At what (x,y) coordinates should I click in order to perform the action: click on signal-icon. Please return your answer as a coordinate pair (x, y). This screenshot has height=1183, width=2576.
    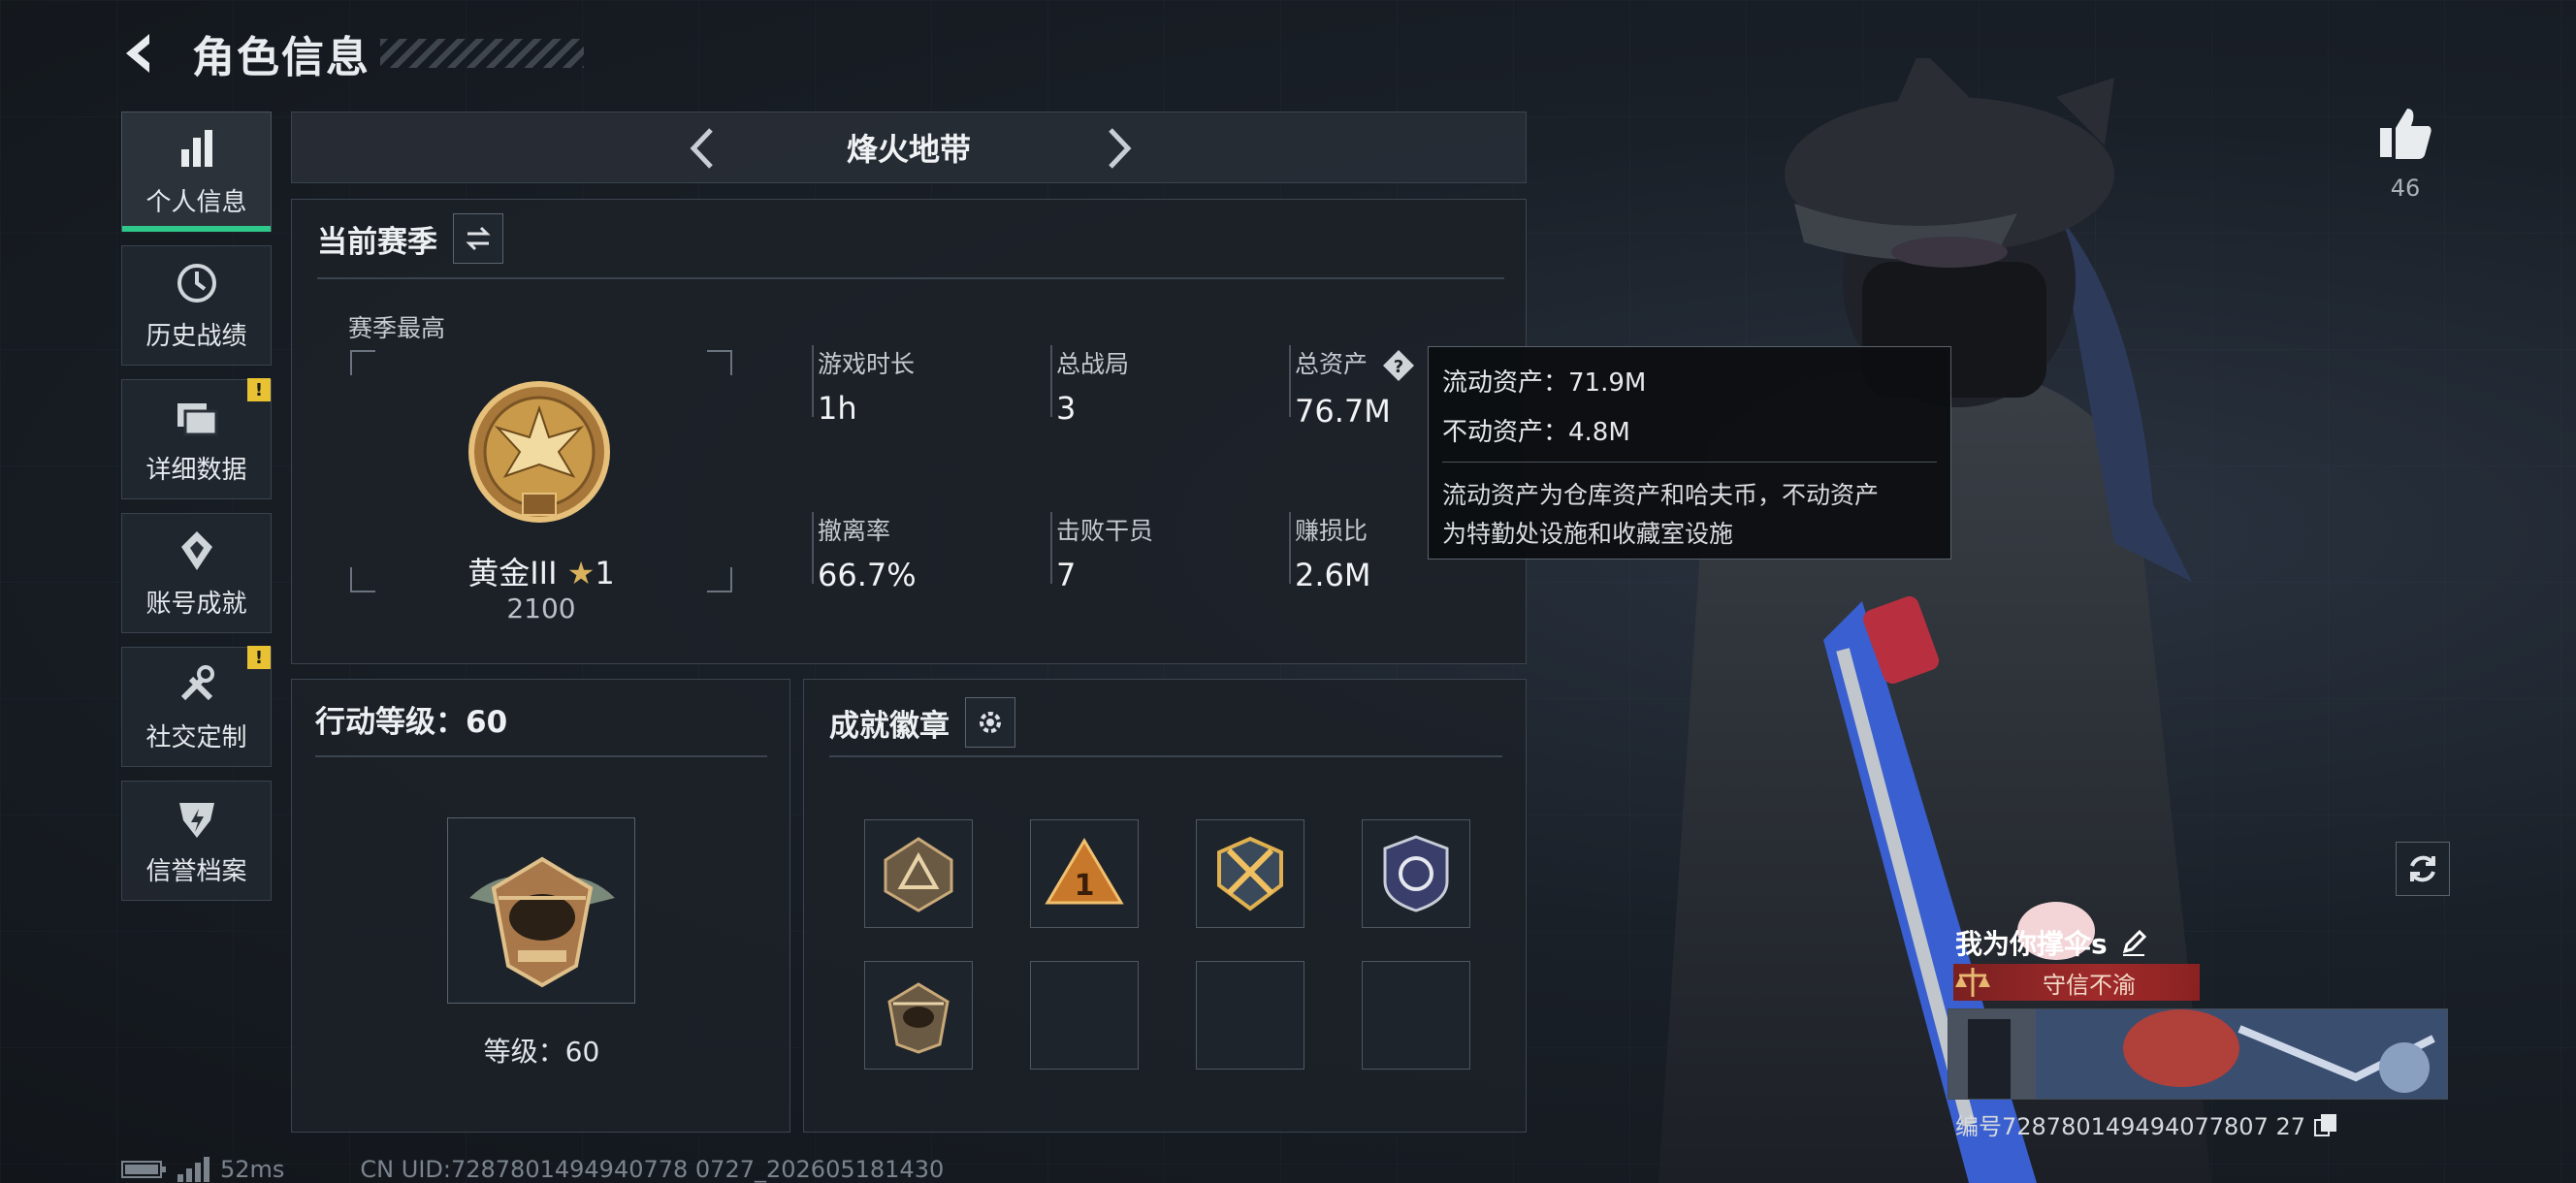
    Looking at the image, I should click on (193, 1169).